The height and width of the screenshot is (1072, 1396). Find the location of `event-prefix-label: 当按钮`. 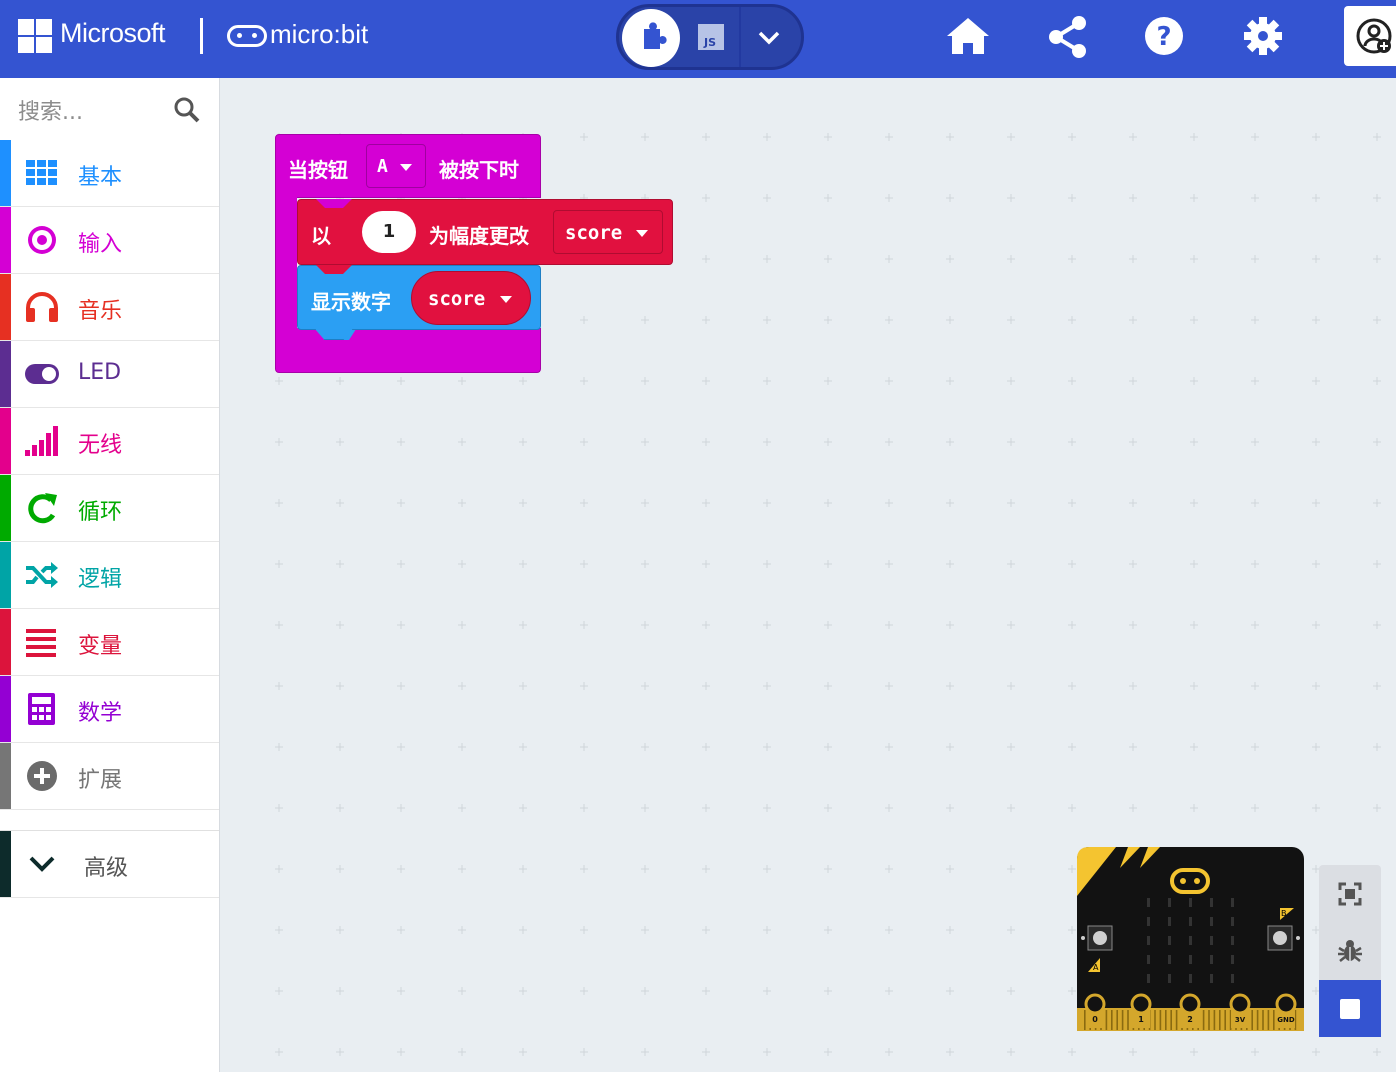

event-prefix-label: 当按钮 is located at coordinates (318, 170).